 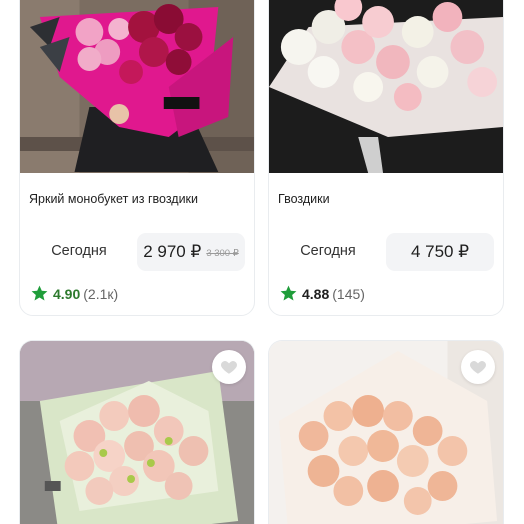 What do you see at coordinates (172, 251) in the screenshot?
I see `price: 2 970 ₽` at bounding box center [172, 251].